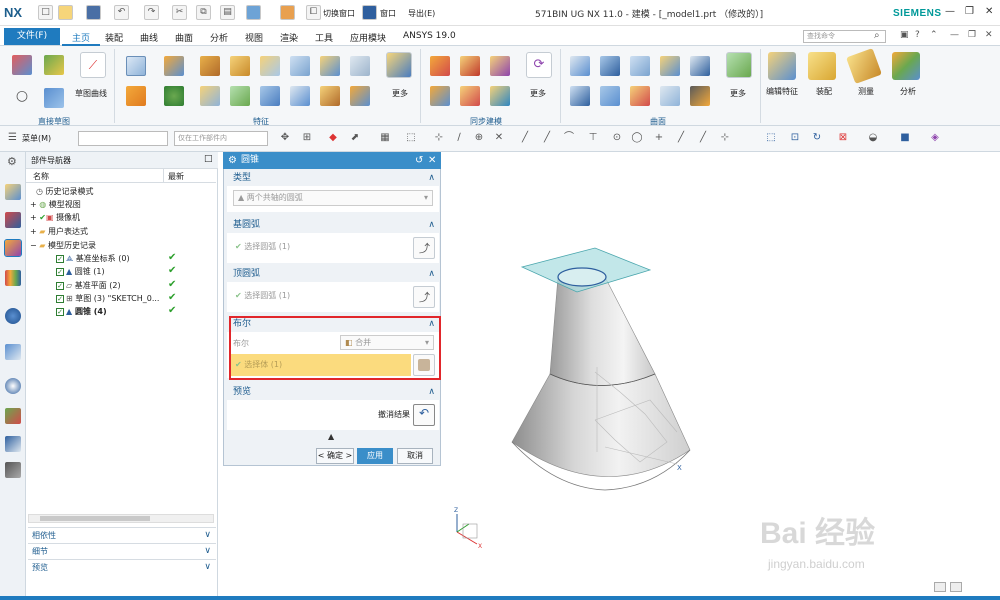  What do you see at coordinates (934, 35) in the screenshot?
I see `collapse-ribbon-icon: ⌃` at bounding box center [934, 35].